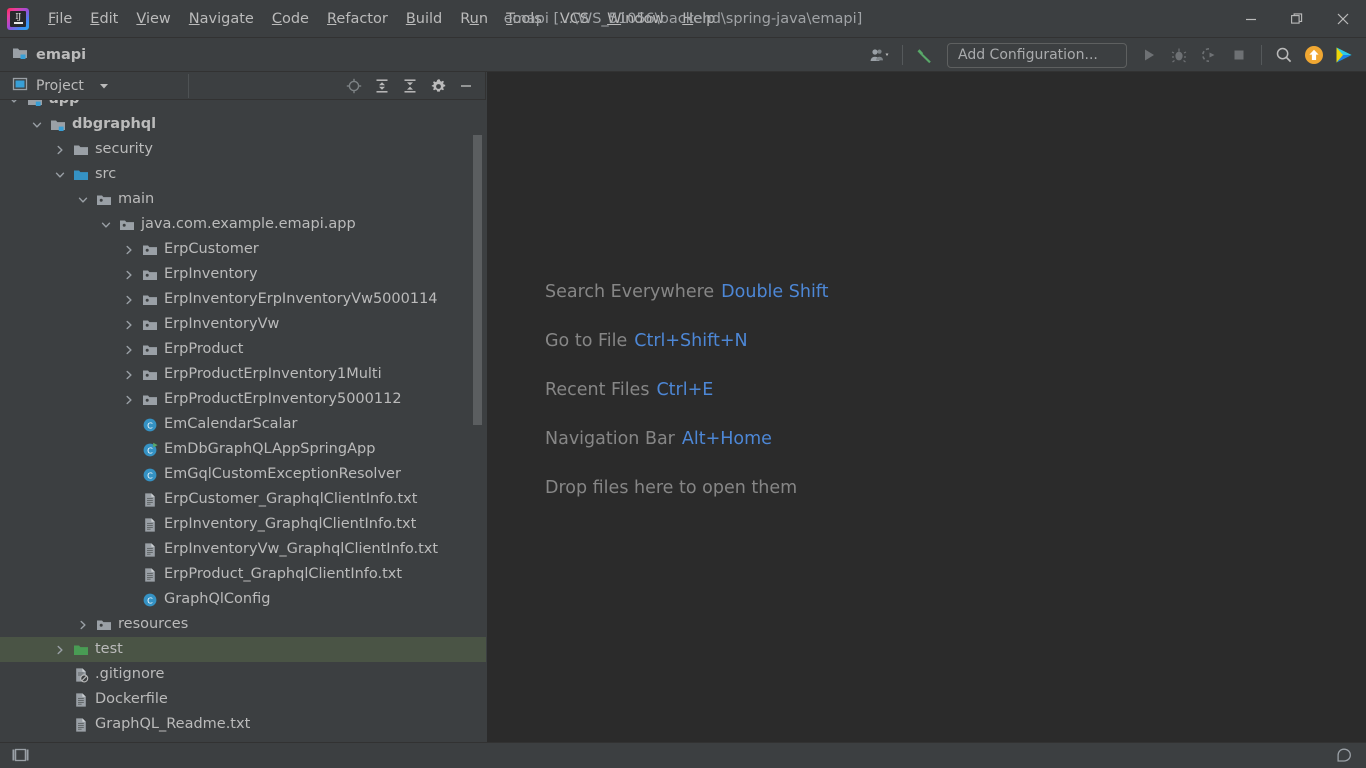  What do you see at coordinates (248, 224) in the screenshot?
I see `tree-row-label: java.com.example.emapi.app` at bounding box center [248, 224].